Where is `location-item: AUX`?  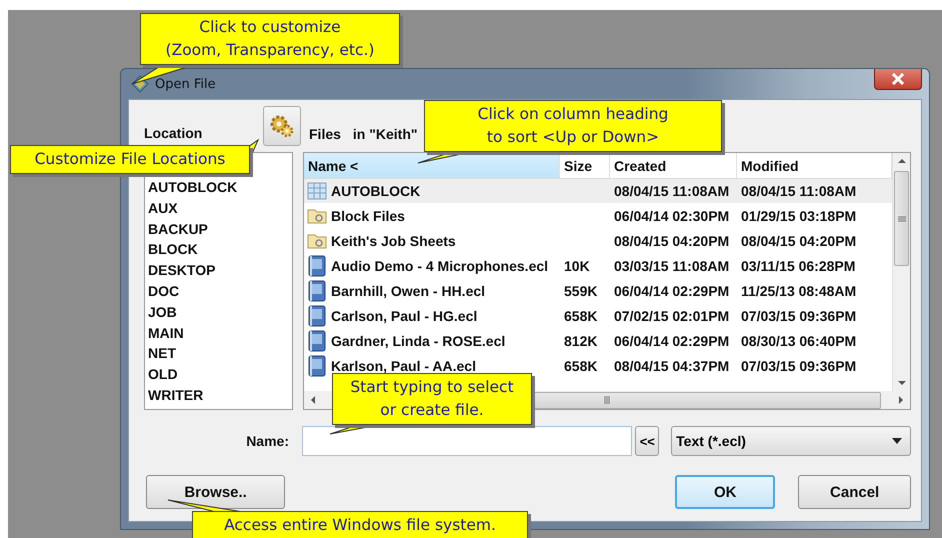
location-item: AUX is located at coordinates (220, 208).